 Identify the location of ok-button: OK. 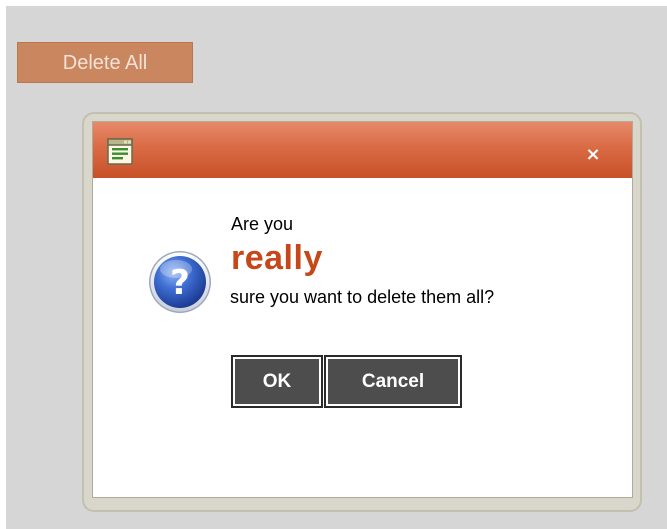
(277, 381).